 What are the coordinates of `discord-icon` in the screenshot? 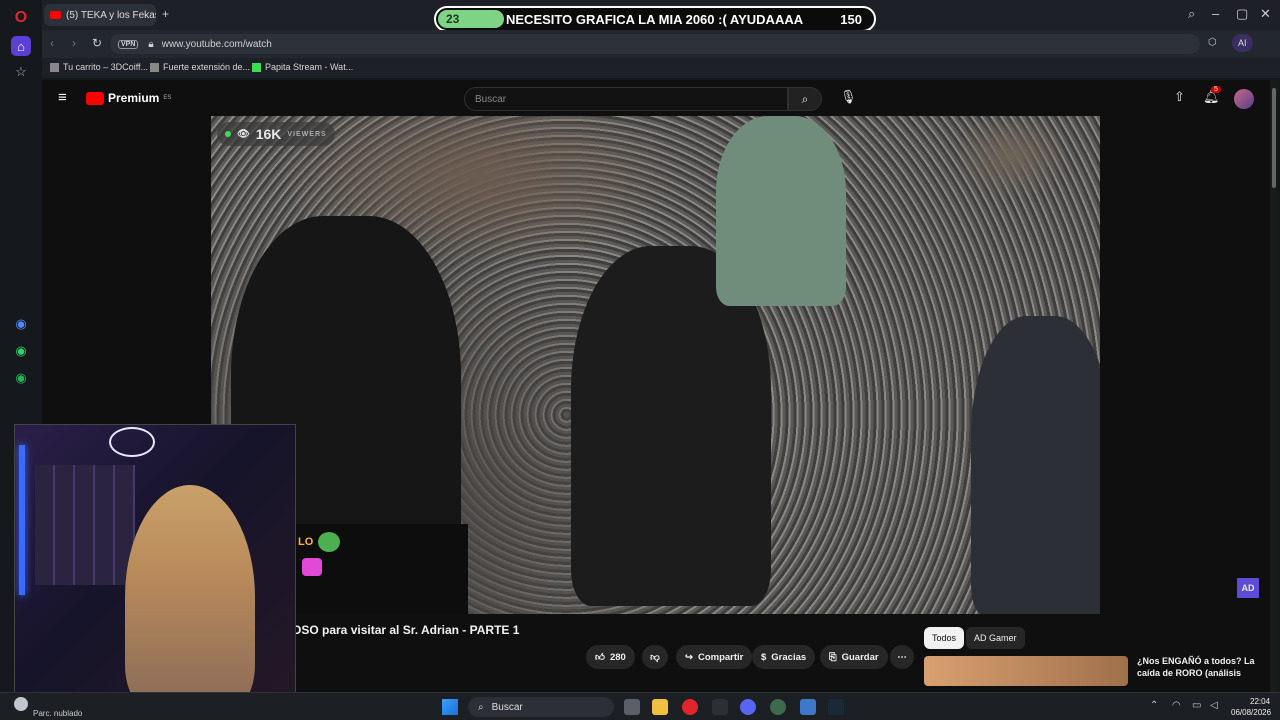 It's located at (748, 707).